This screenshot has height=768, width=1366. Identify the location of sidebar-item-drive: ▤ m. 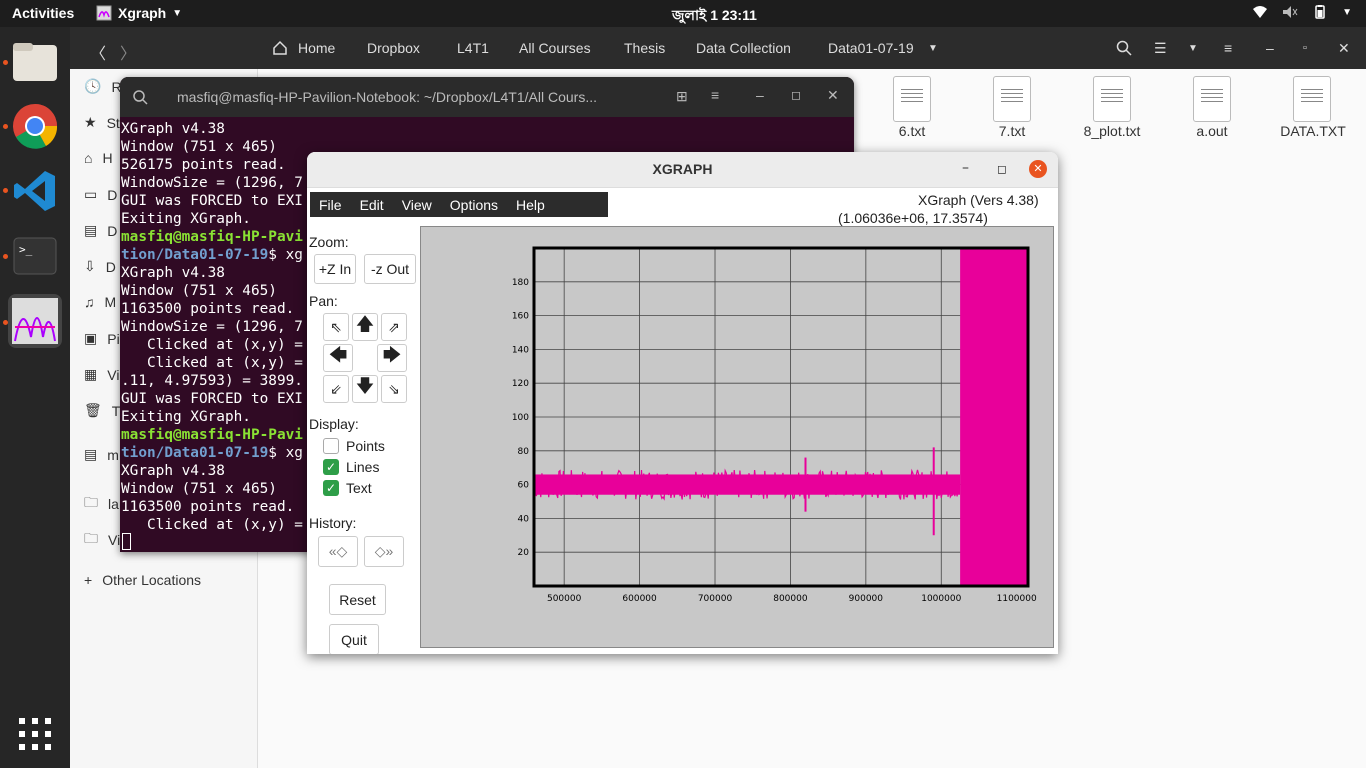
(101, 454).